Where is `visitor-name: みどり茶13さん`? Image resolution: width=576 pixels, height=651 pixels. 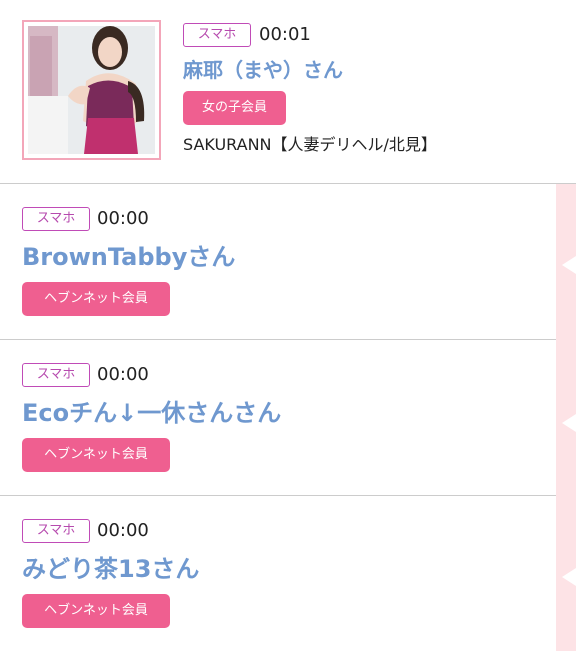 visitor-name: みどり茶13さん is located at coordinates (110, 569).